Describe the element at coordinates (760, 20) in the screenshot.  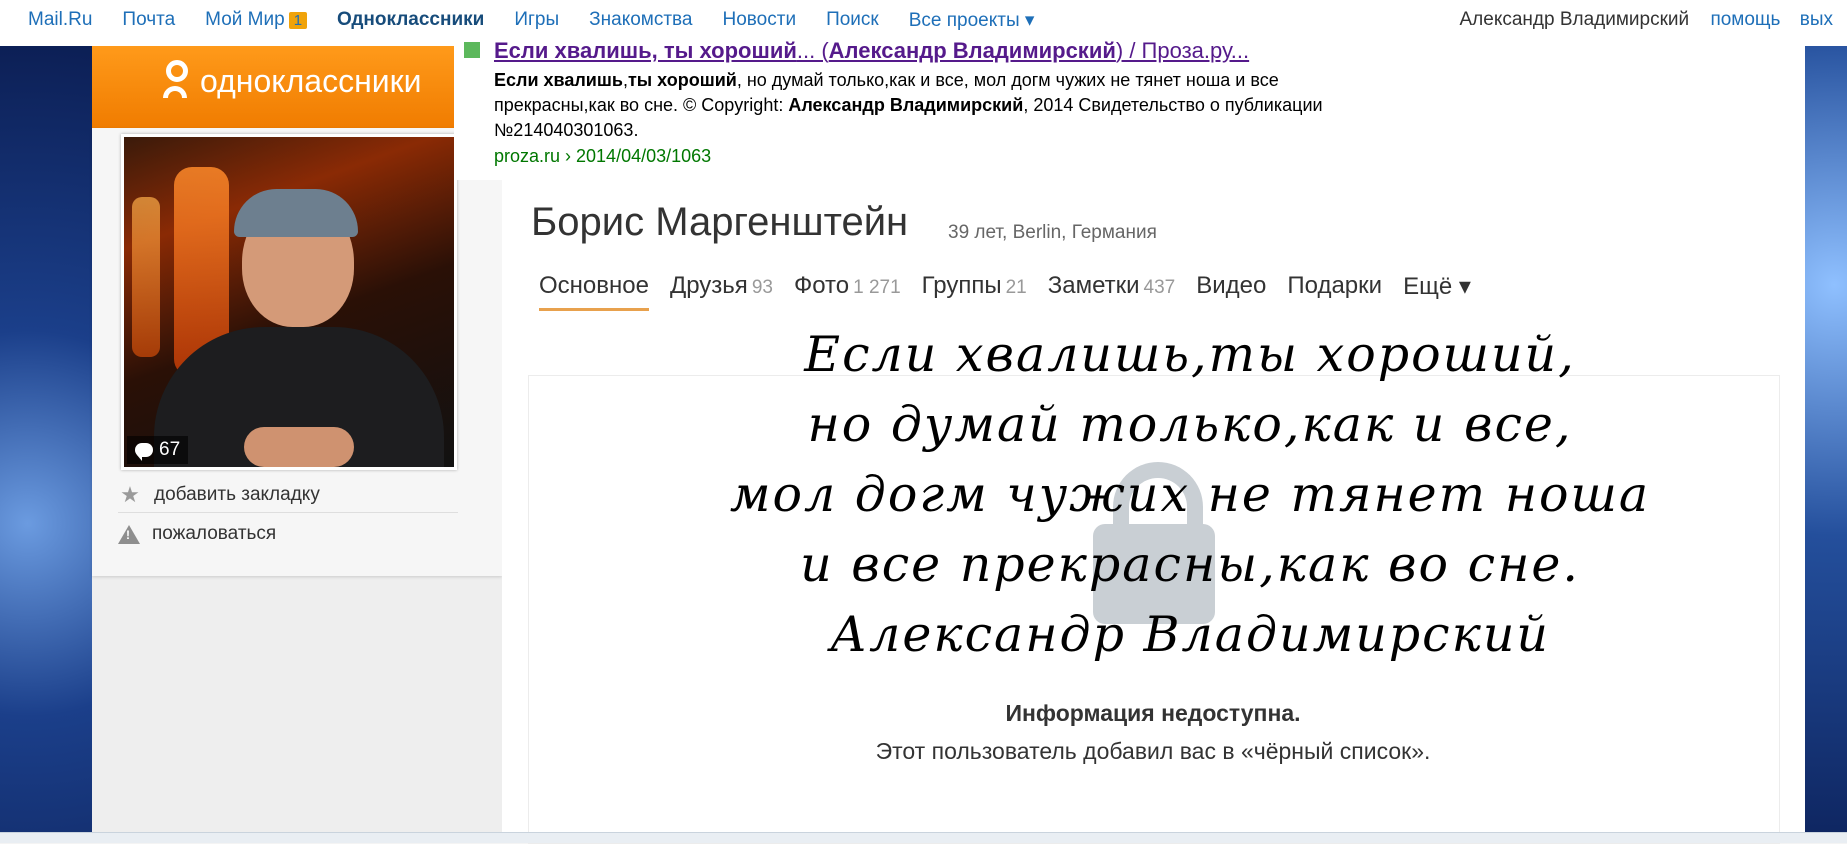
I see `nav-news: Новости` at that location.